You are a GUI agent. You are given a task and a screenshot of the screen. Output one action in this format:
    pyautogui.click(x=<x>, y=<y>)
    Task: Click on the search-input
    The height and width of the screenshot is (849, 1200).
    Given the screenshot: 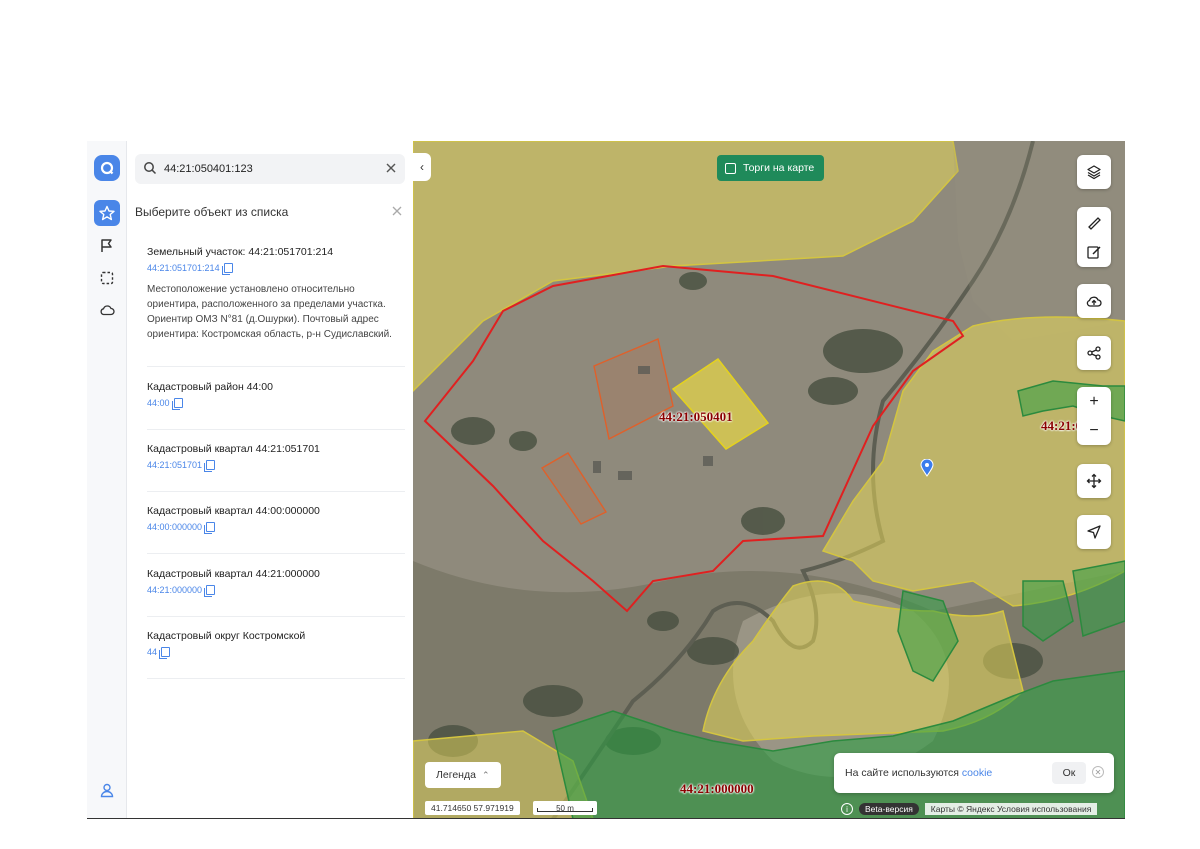 What is the action you would take?
    pyautogui.click(x=264, y=169)
    